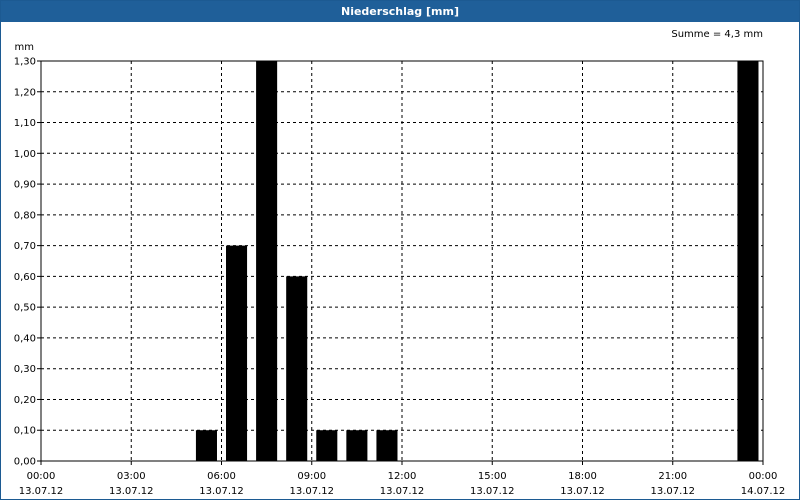 Image resolution: width=800 pixels, height=500 pixels. I want to click on y-tick-label: 0,00, so click(25, 462).